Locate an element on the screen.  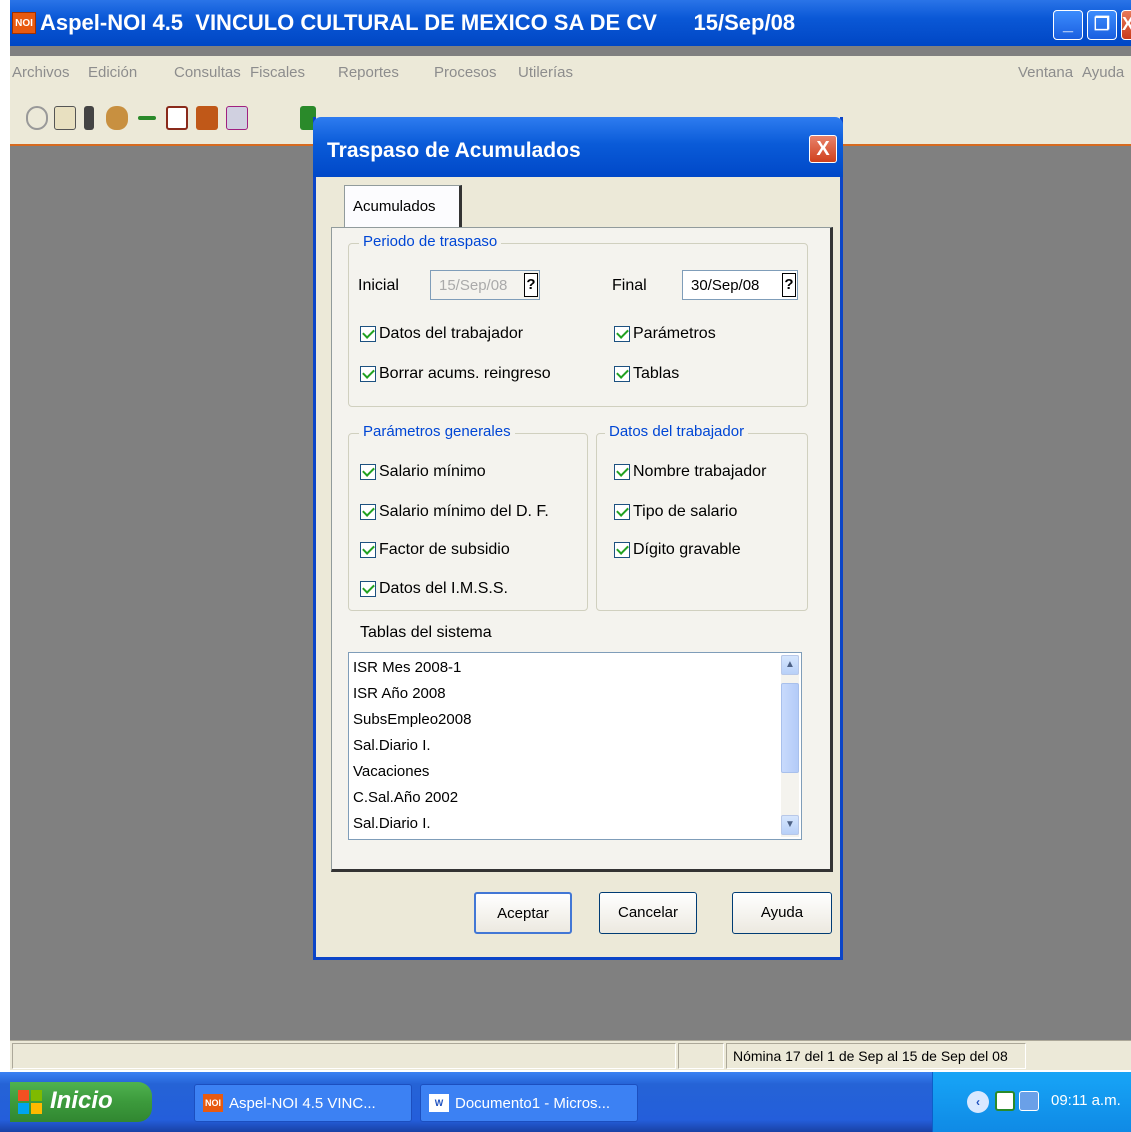
calendar-icon is located at coordinates (177, 118).